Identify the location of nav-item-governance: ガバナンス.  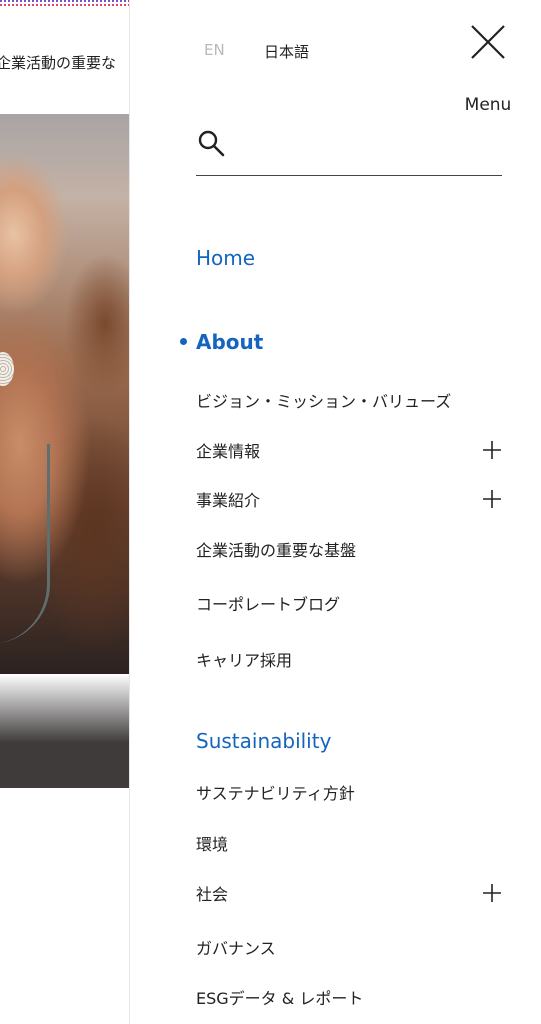
(349, 947).